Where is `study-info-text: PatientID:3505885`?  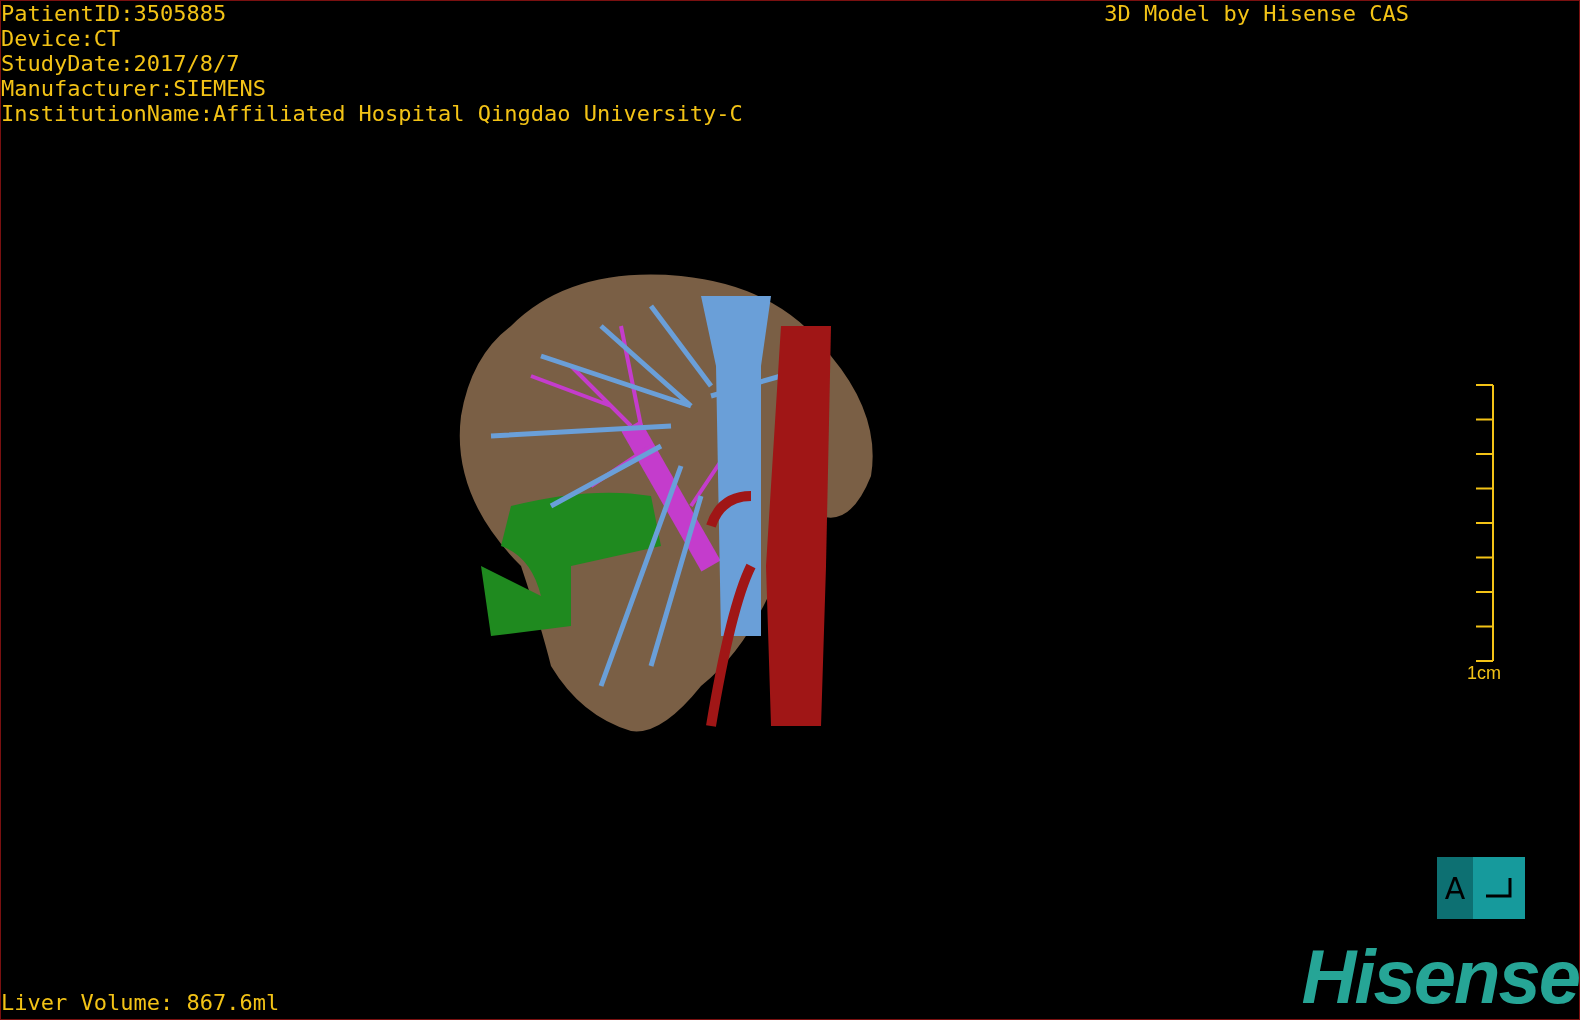 study-info-text: PatientID:3505885 is located at coordinates (114, 13).